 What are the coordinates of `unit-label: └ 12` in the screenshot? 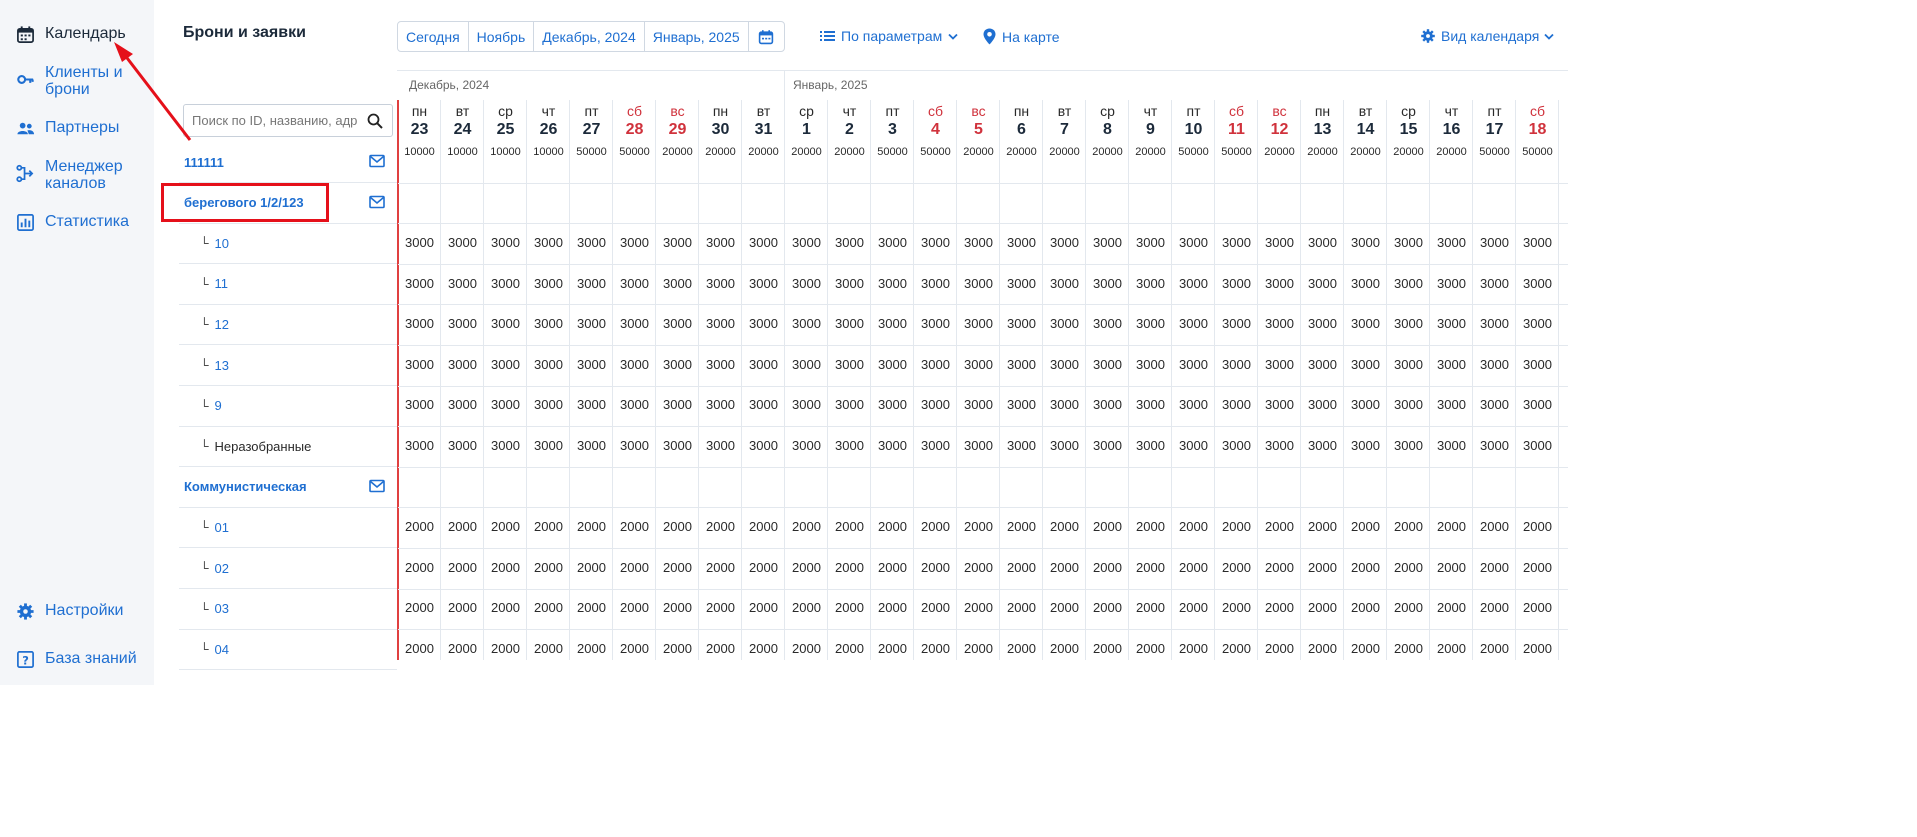 It's located at (214, 324).